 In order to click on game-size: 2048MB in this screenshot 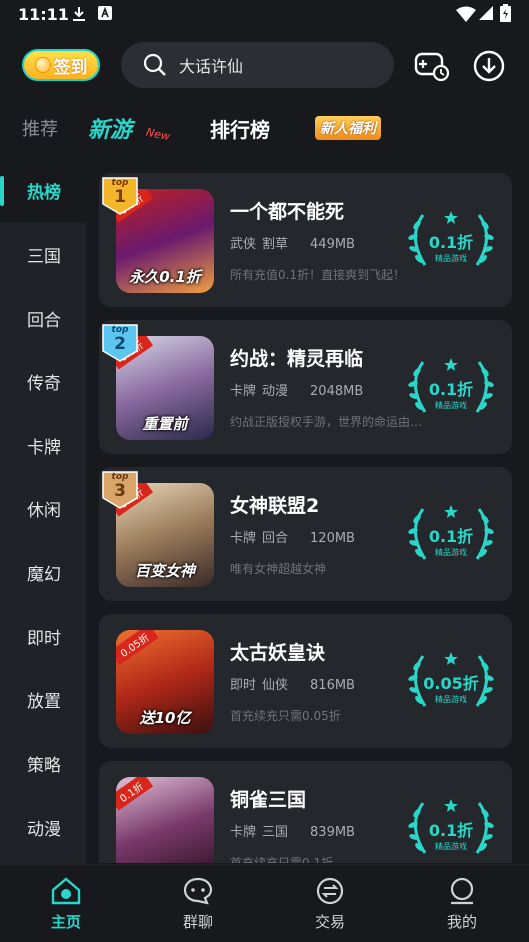, I will do `click(337, 391)`.